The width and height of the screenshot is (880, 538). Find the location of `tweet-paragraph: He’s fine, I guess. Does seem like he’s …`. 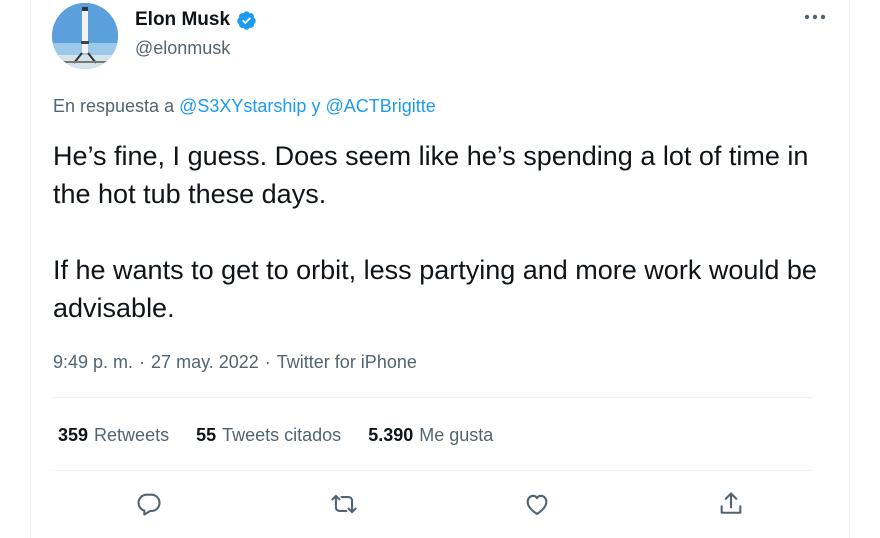

tweet-paragraph: He’s fine, I guess. Does seem like he’s … is located at coordinates (431, 175).